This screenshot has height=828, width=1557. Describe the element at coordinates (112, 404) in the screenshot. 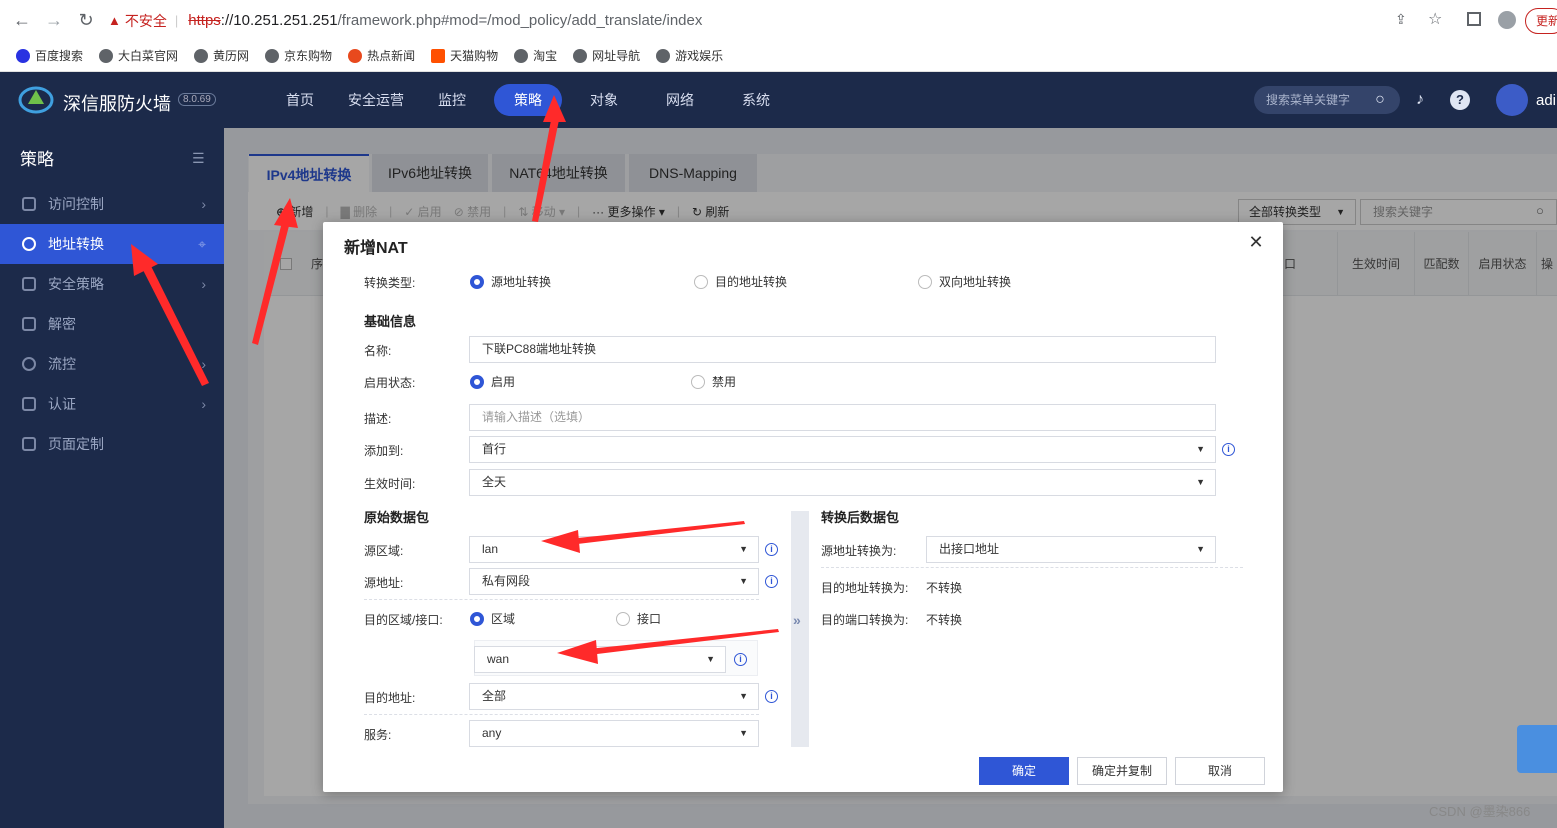

I see `sidebar-item-auth: 认证 ›` at that location.